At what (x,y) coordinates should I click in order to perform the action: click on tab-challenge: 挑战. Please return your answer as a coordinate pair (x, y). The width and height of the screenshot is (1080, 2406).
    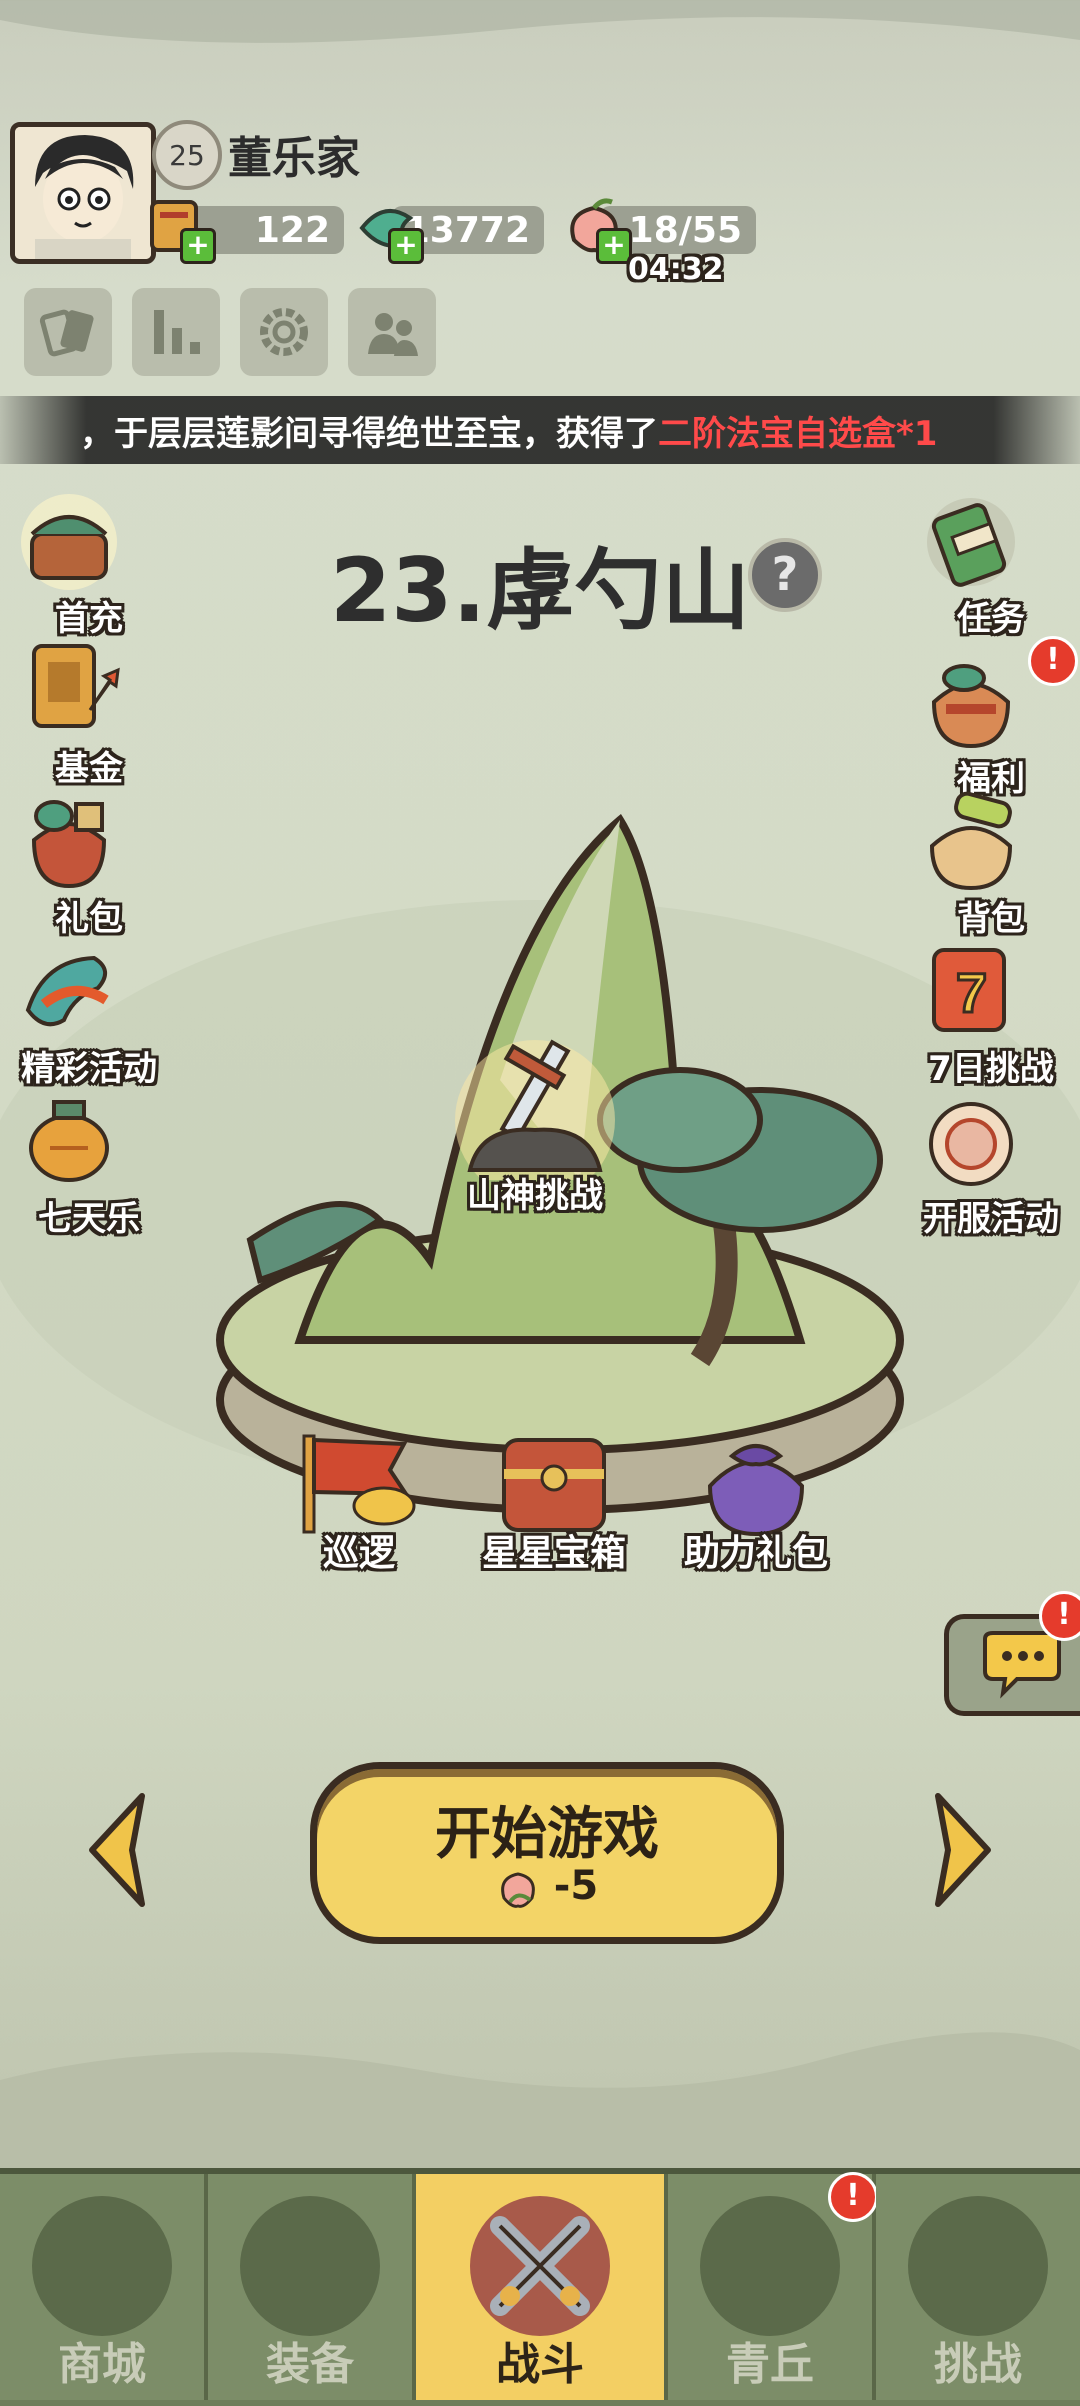
    Looking at the image, I should click on (978, 2287).